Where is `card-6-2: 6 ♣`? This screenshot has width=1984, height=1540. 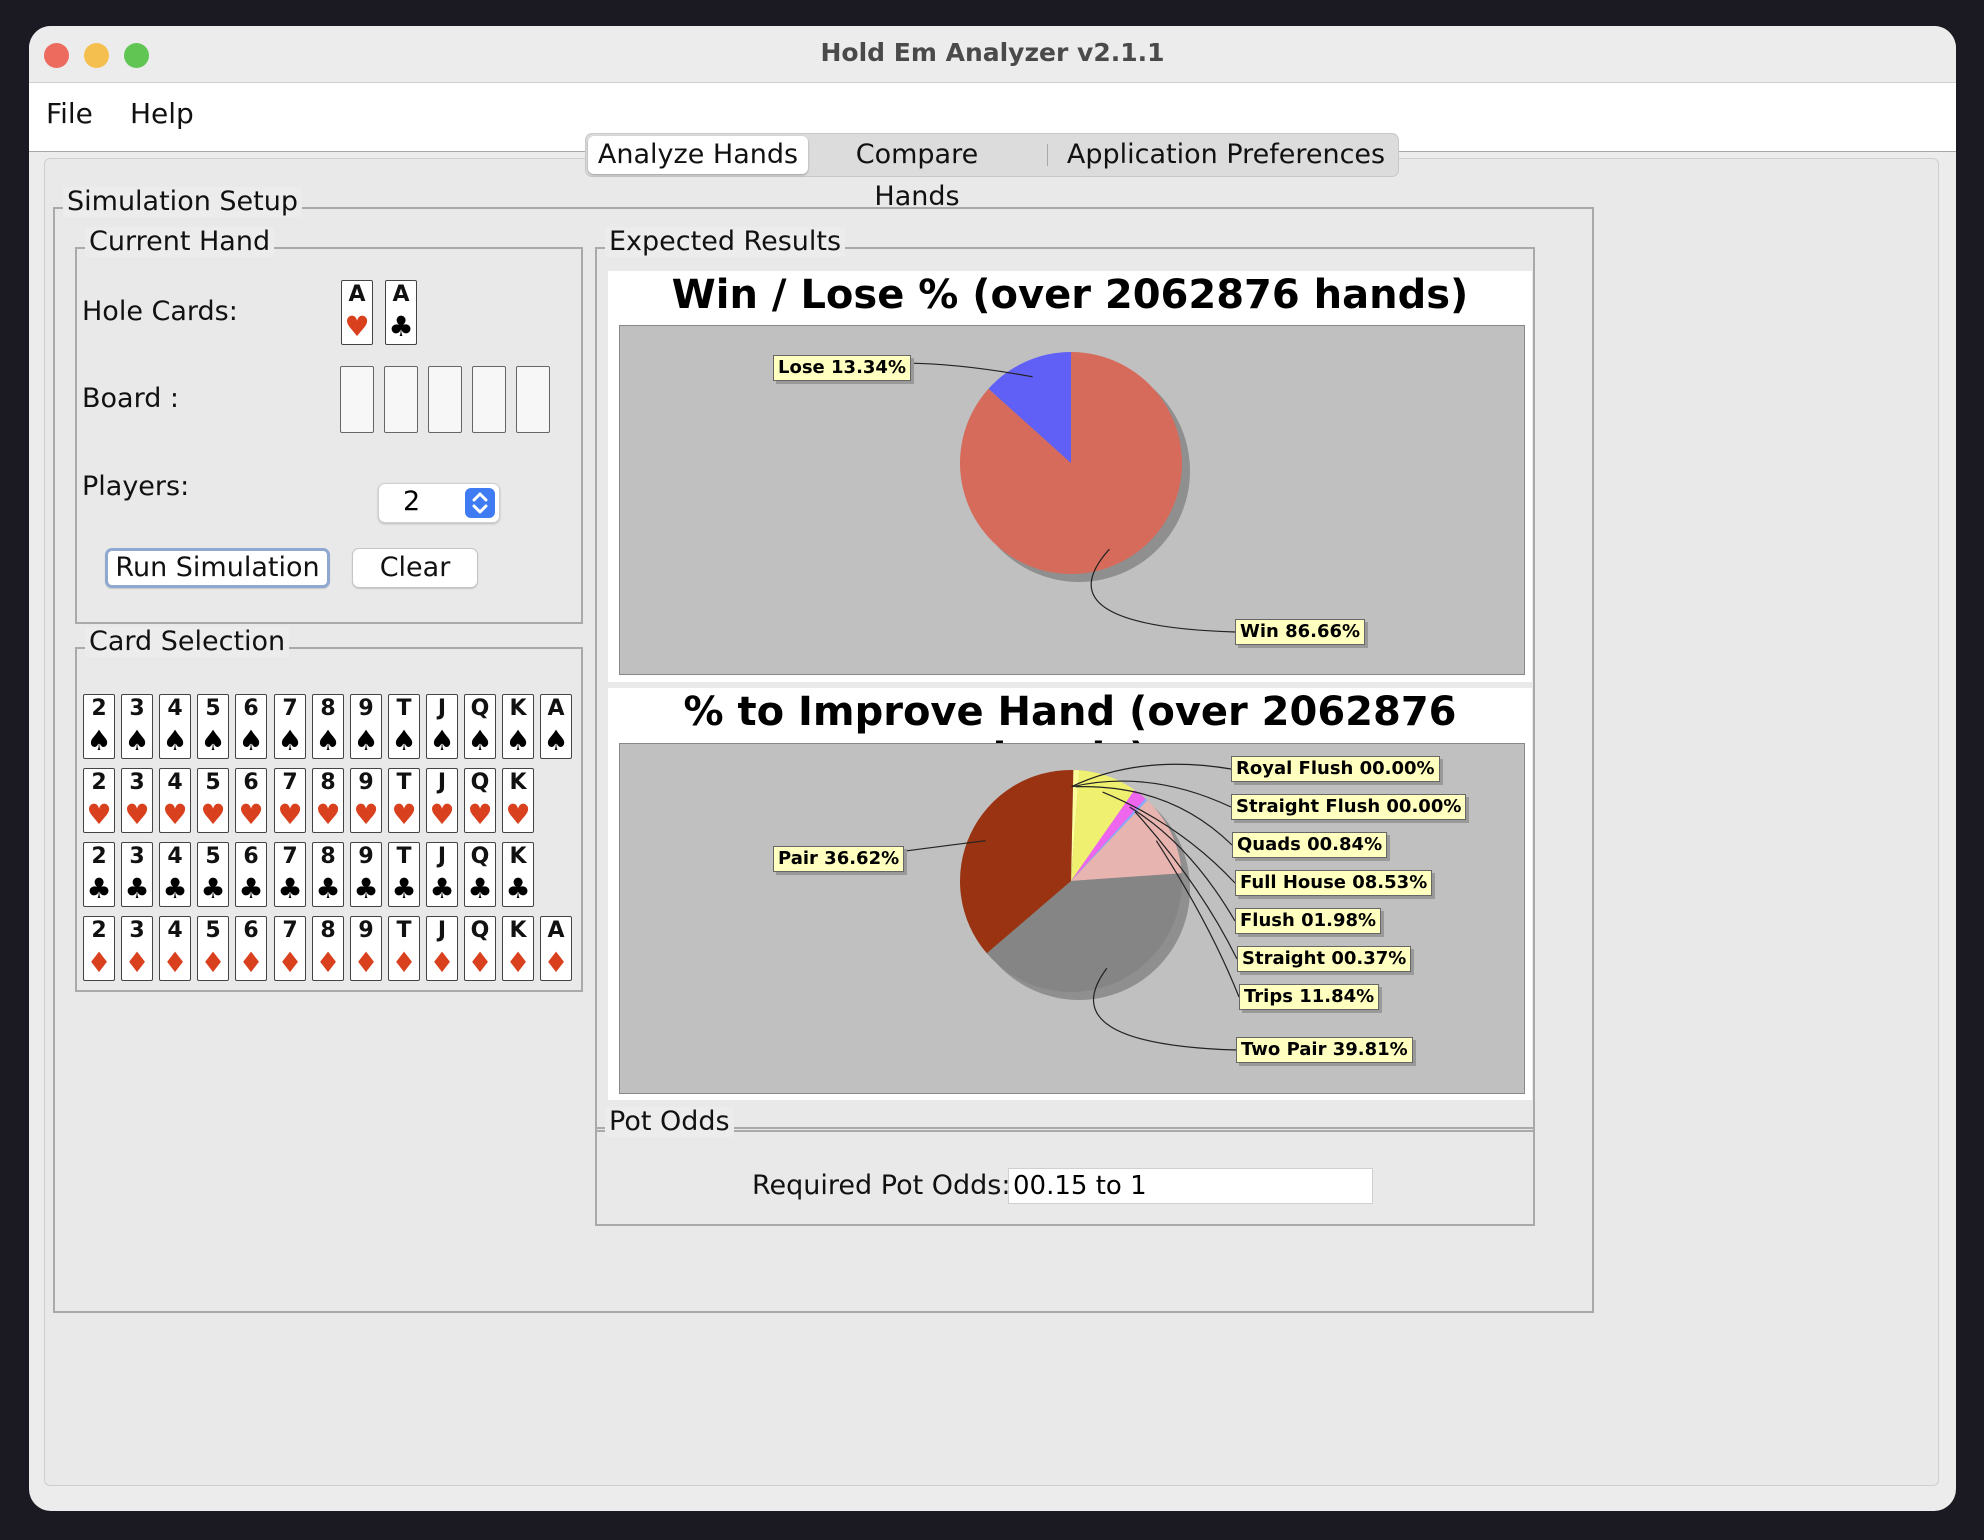
card-6-2: 6 ♣ is located at coordinates (251, 874).